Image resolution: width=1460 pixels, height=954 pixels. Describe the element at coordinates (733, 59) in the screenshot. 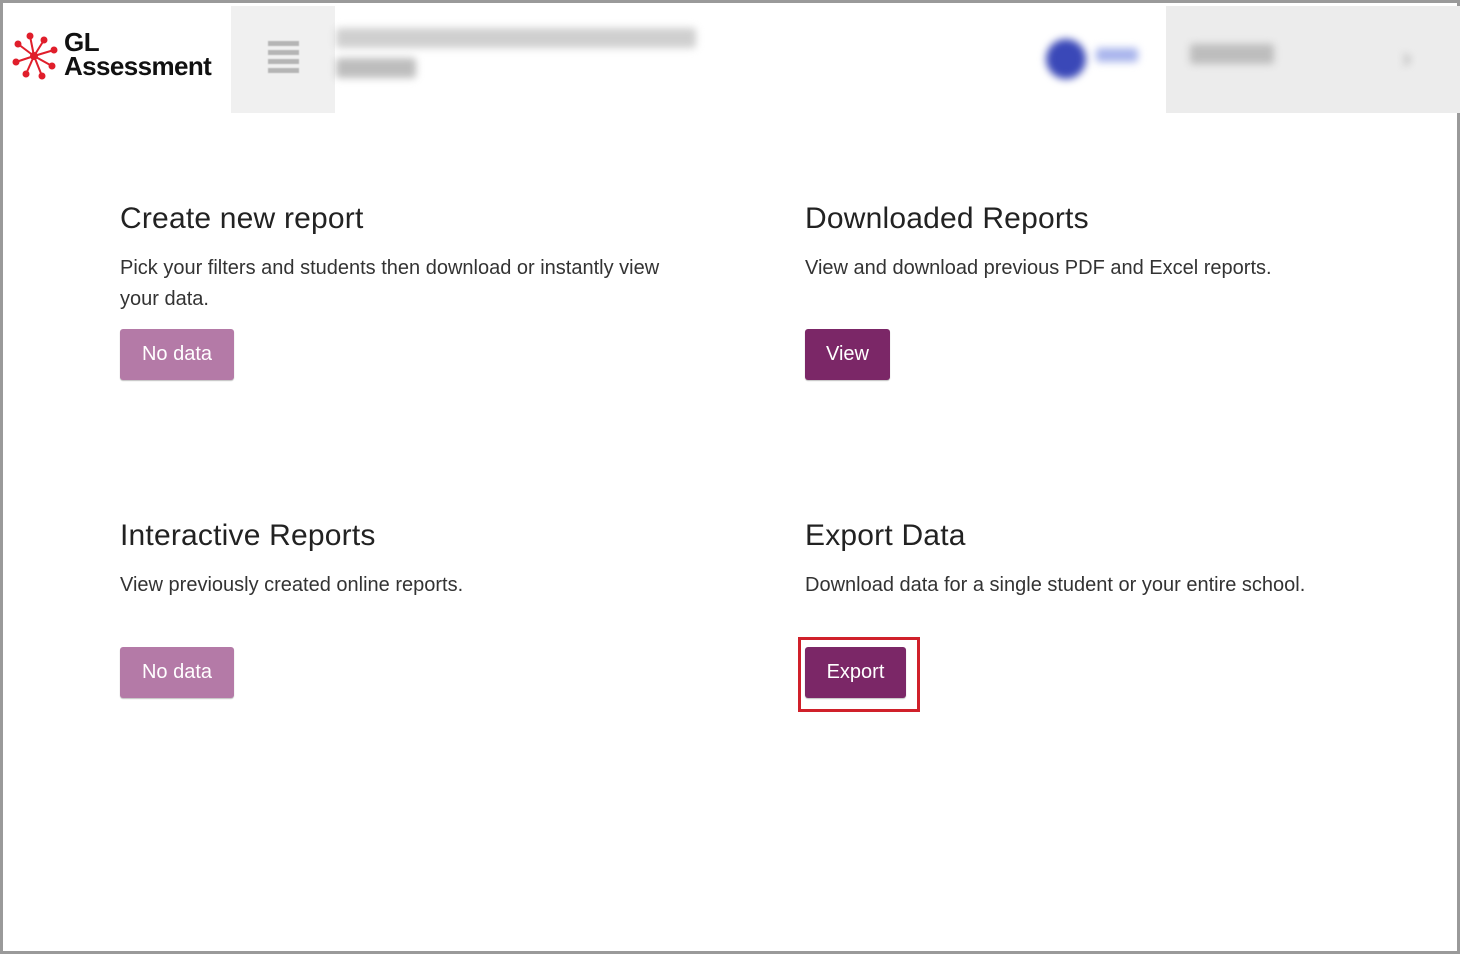

I see `top-bar: GL Assessment ›` at that location.